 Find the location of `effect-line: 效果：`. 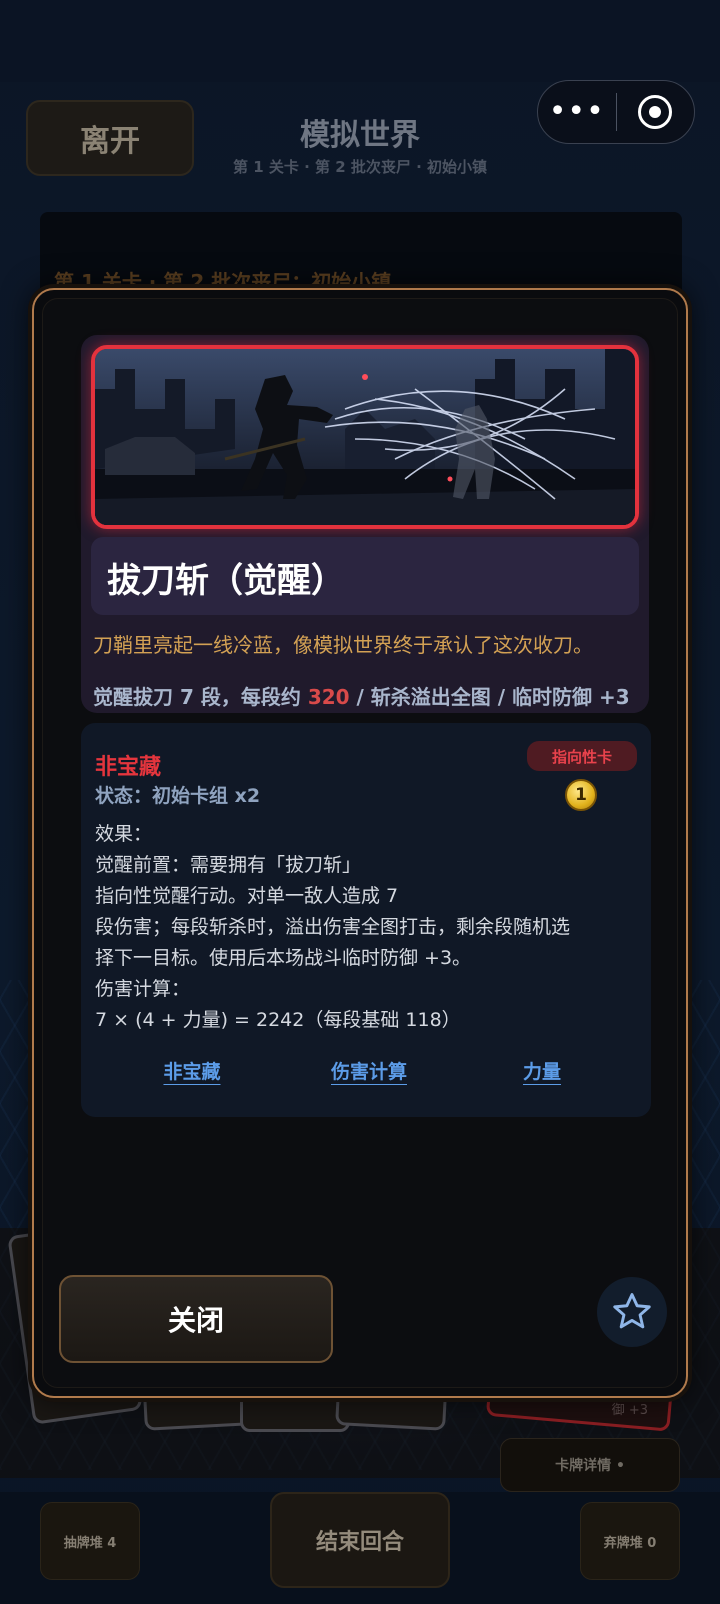

effect-line: 效果： is located at coordinates (124, 834).